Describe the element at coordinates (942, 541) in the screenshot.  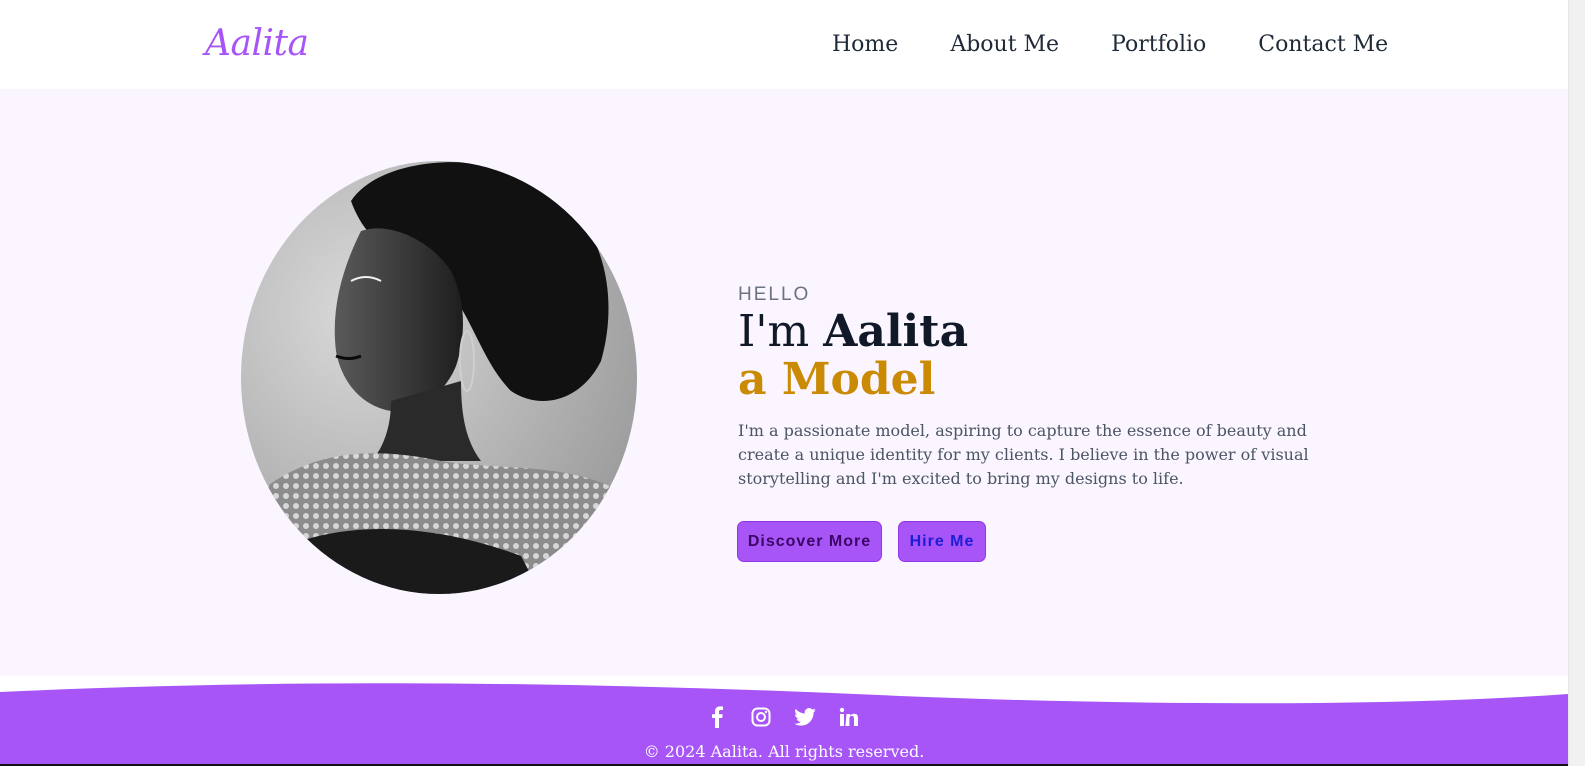
I see `hire-me-button: Hire Me` at that location.